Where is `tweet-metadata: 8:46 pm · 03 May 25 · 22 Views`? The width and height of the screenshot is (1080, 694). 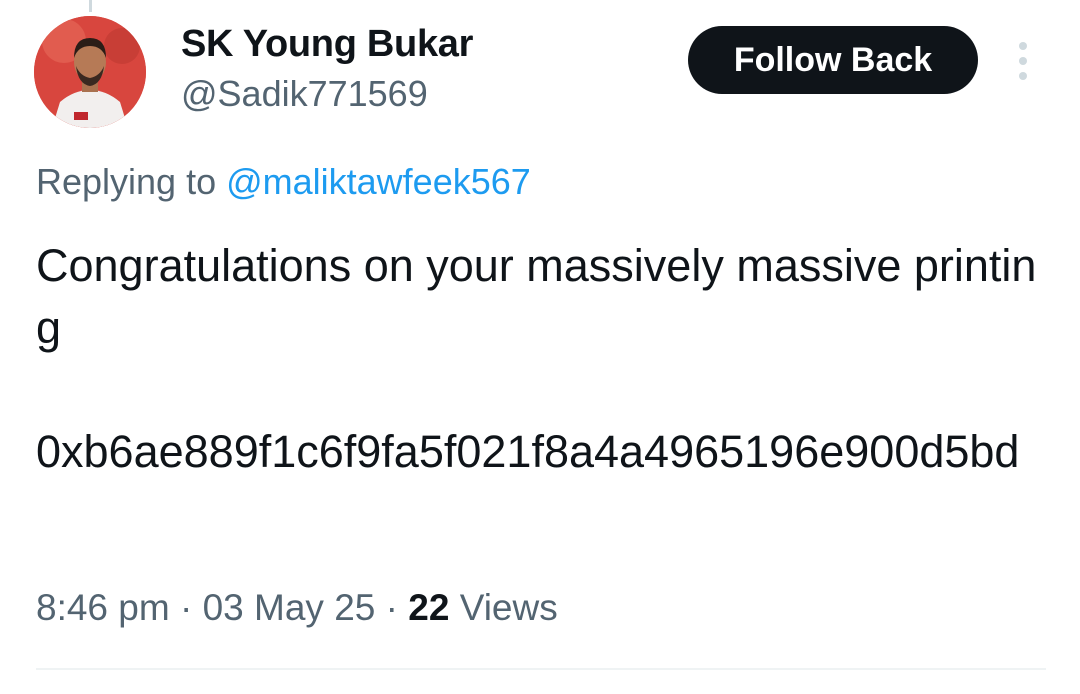 tweet-metadata: 8:46 pm · 03 May 25 · 22 Views is located at coordinates (297, 608).